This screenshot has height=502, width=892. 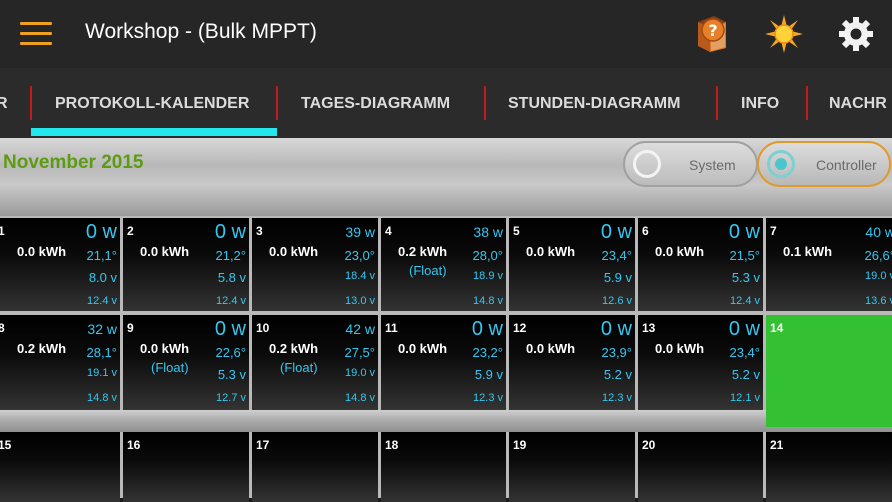 What do you see at coordinates (487, 255) in the screenshot?
I see `temperature-value: 28,0°` at bounding box center [487, 255].